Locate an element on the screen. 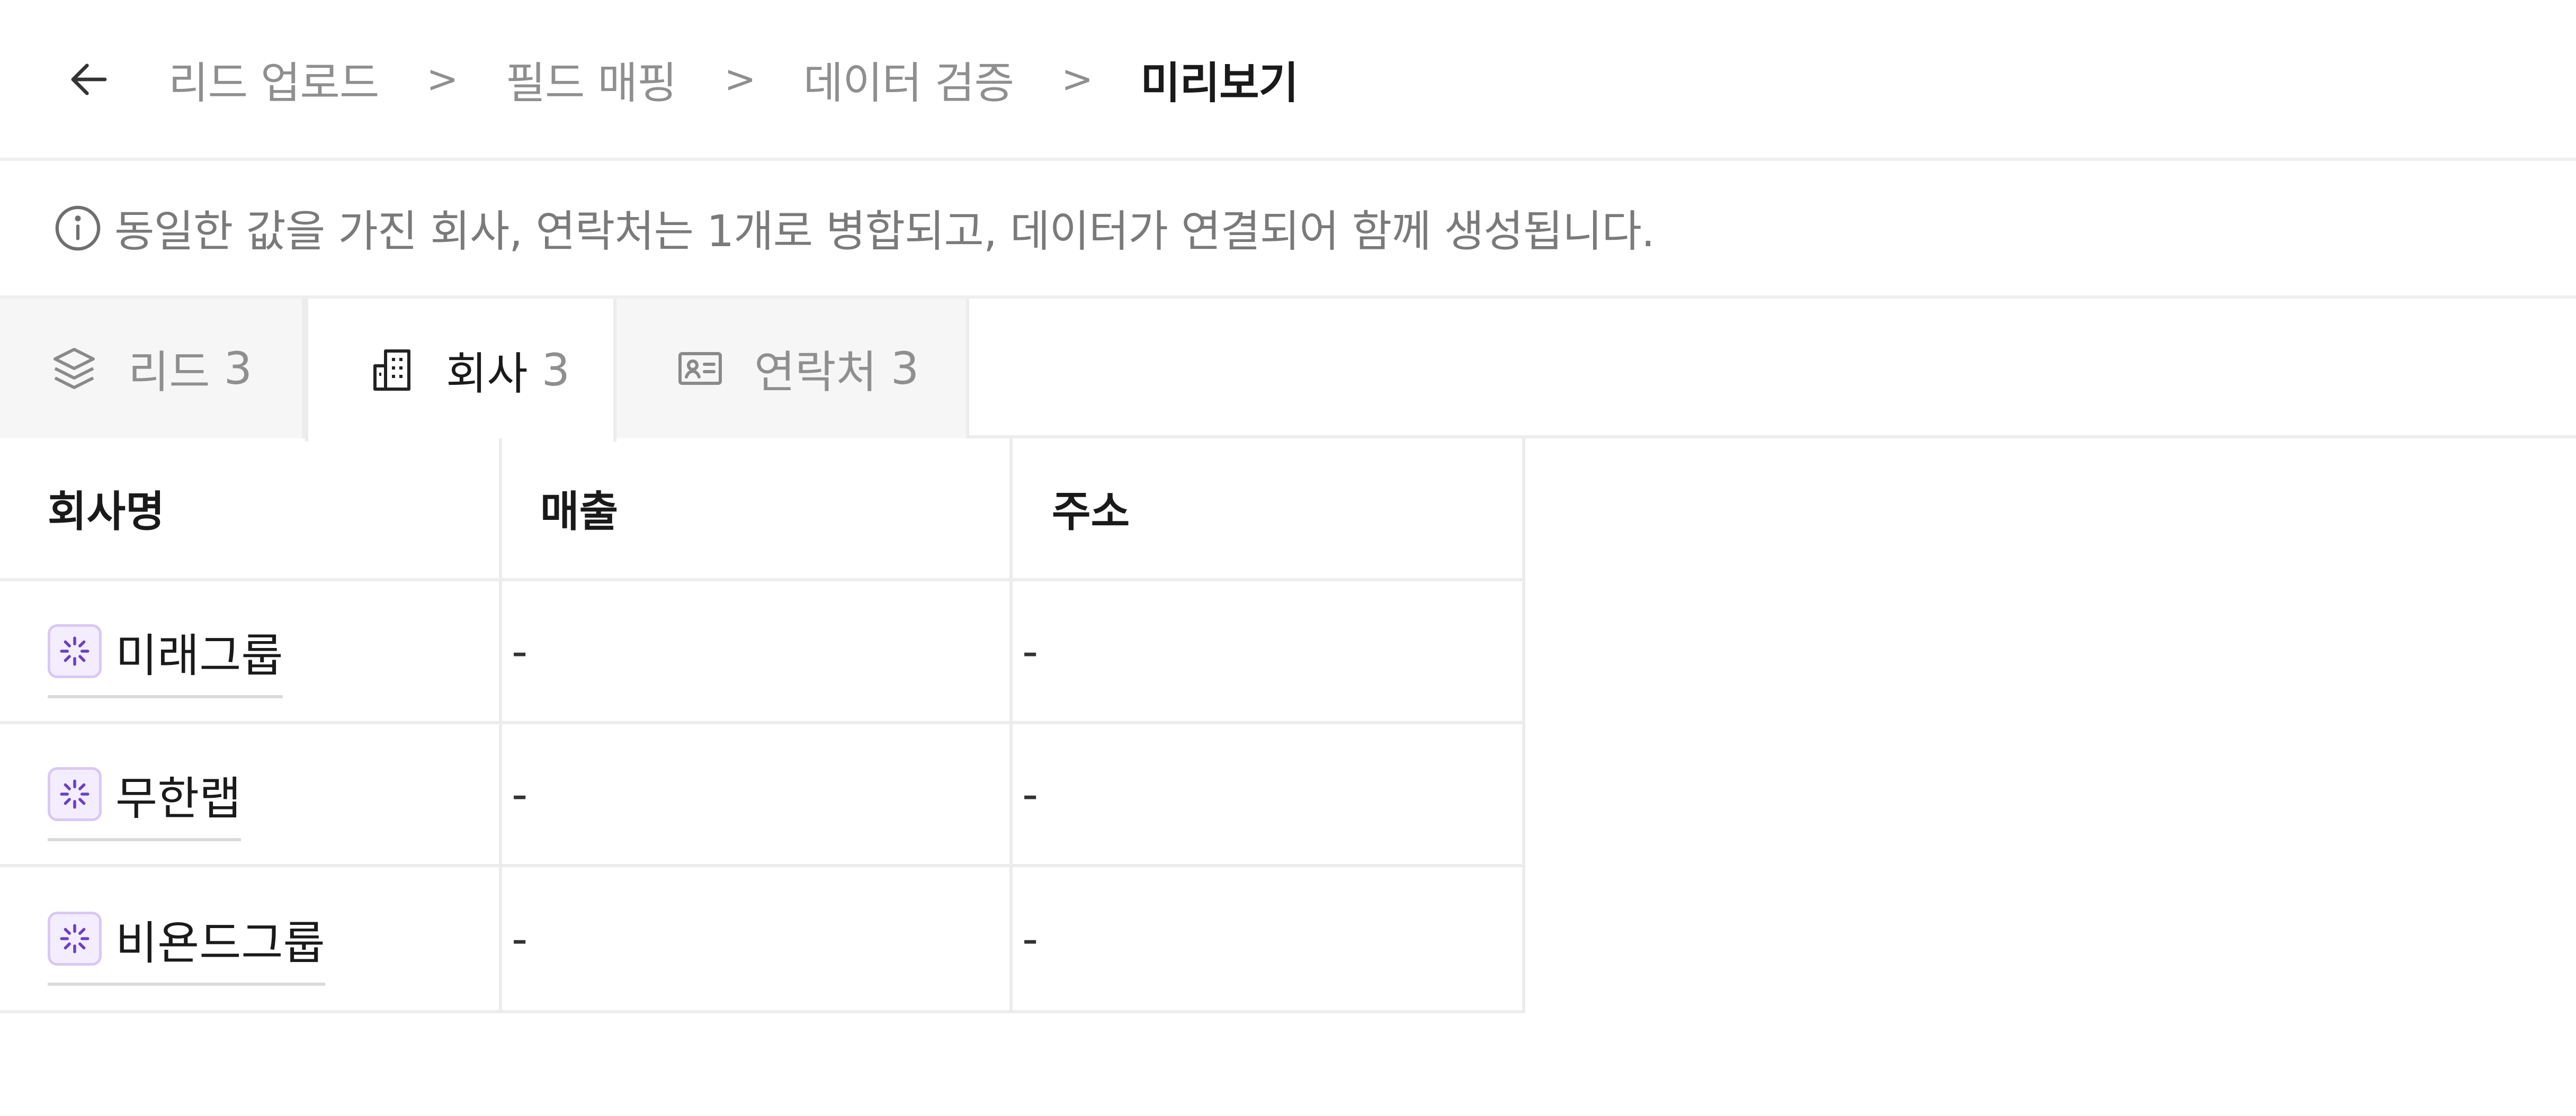 The height and width of the screenshot is (1116, 2576). table-row: 무한랩 - - is located at coordinates (761, 795).